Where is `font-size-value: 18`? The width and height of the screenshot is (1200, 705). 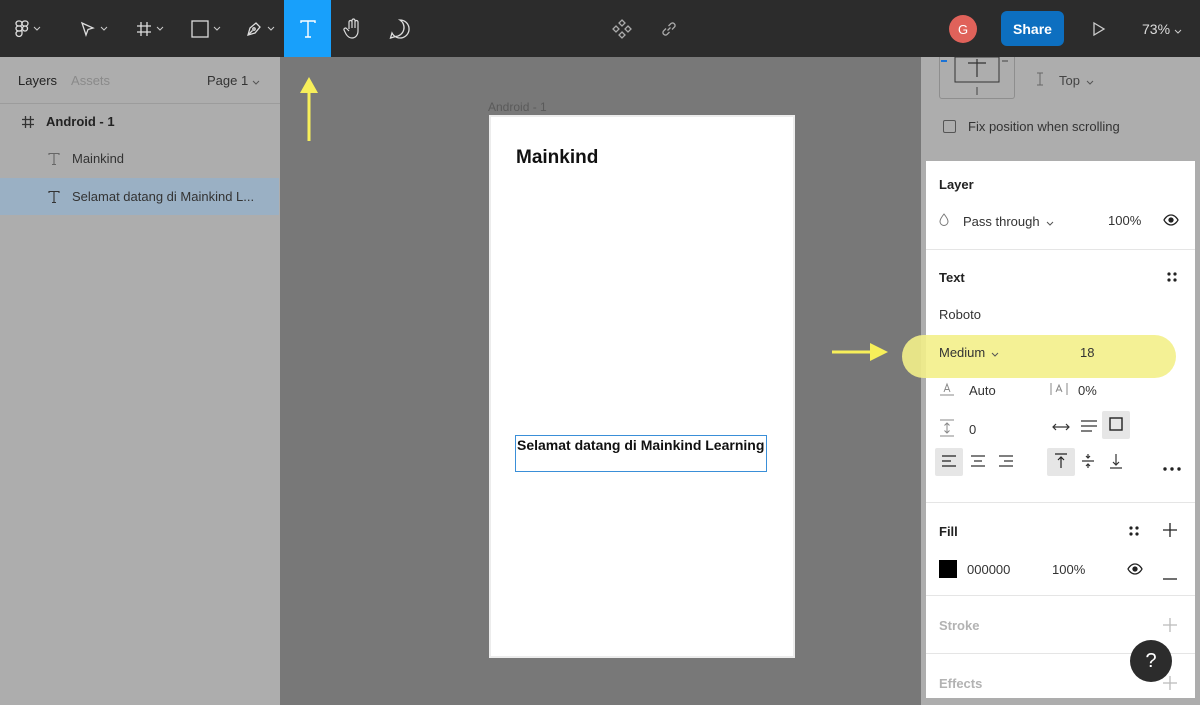 font-size-value: 18 is located at coordinates (1087, 352).